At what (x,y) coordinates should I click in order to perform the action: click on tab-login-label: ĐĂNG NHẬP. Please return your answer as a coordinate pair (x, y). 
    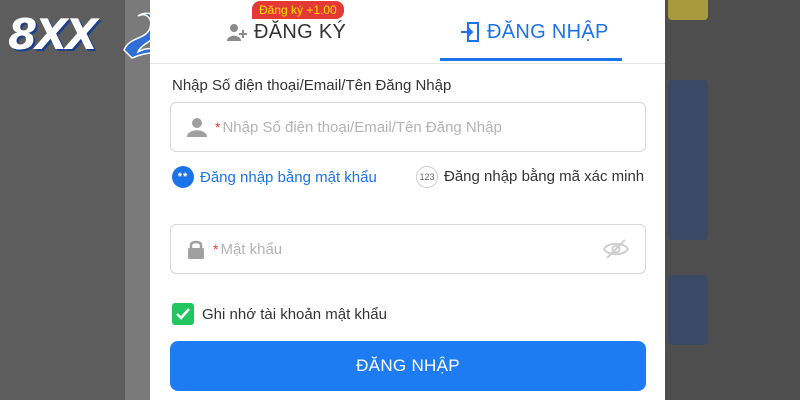
    Looking at the image, I should click on (548, 31).